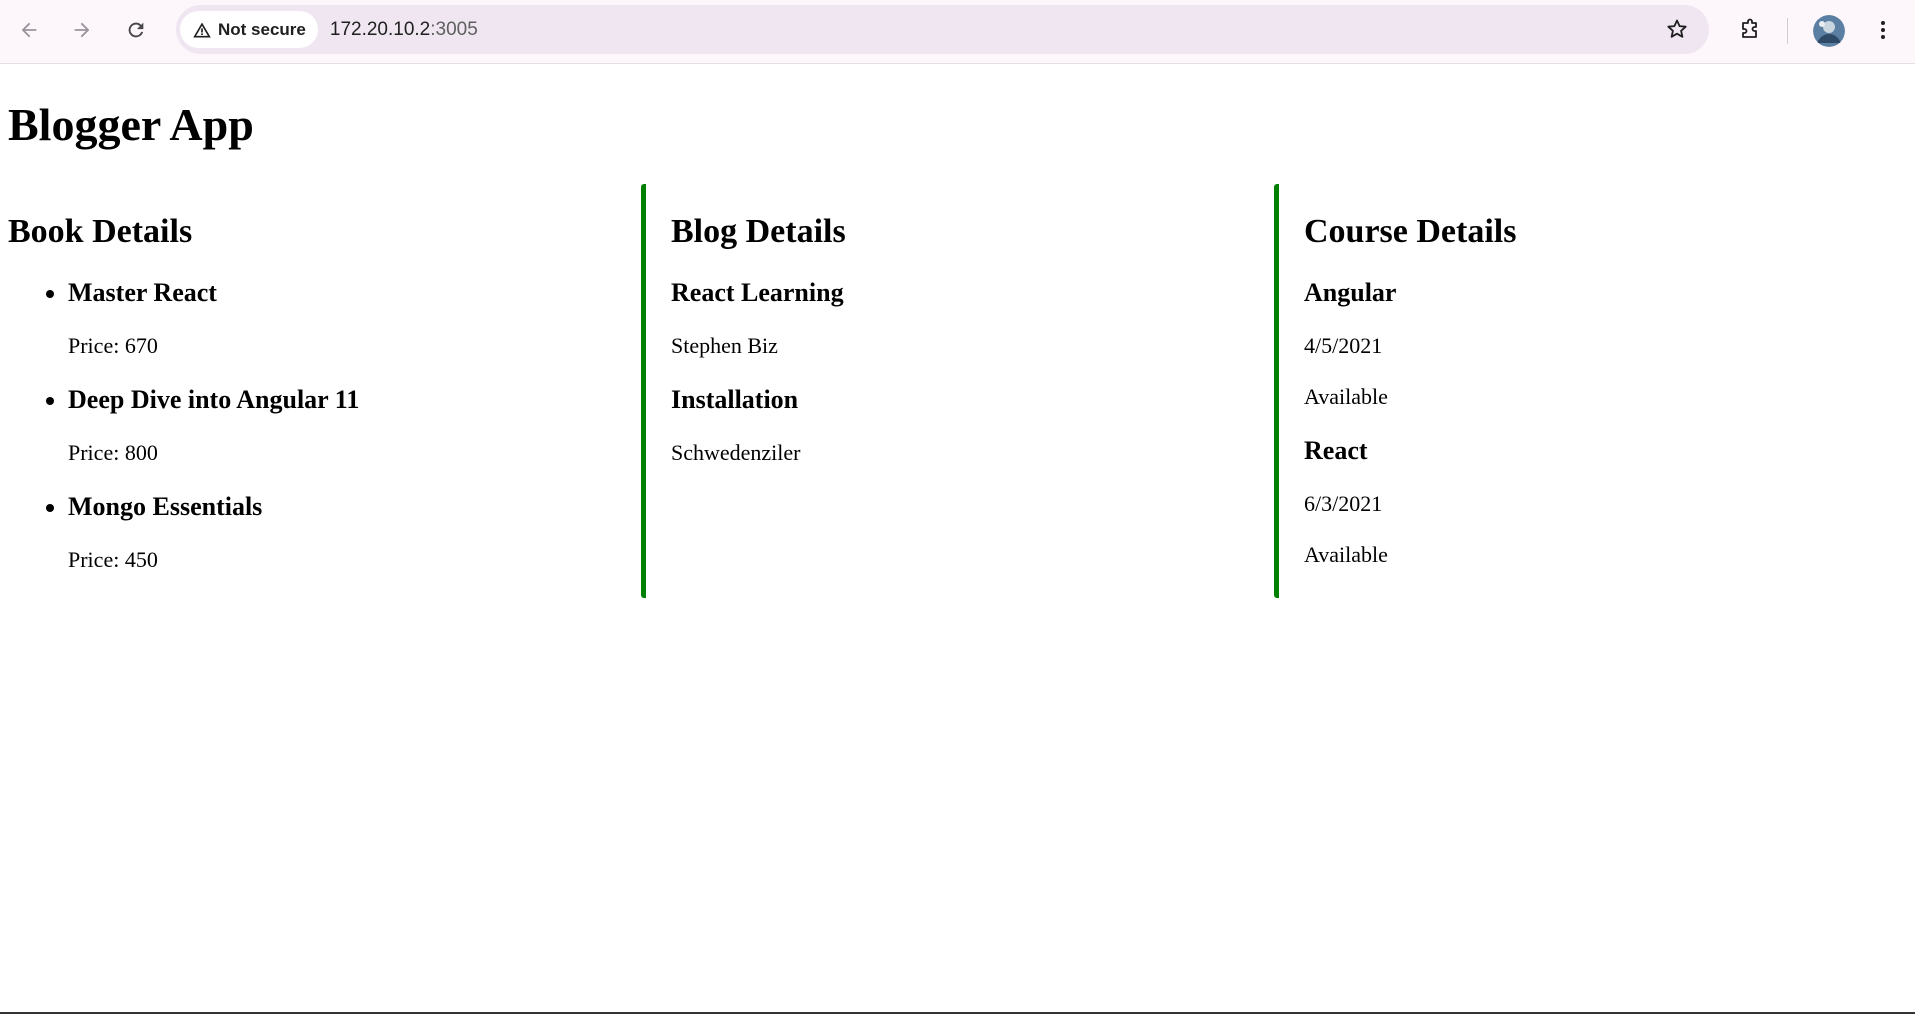 The width and height of the screenshot is (1915, 1014). I want to click on browser-toolbar: Not secure 172.20.10.2:3005, so click(957, 32).